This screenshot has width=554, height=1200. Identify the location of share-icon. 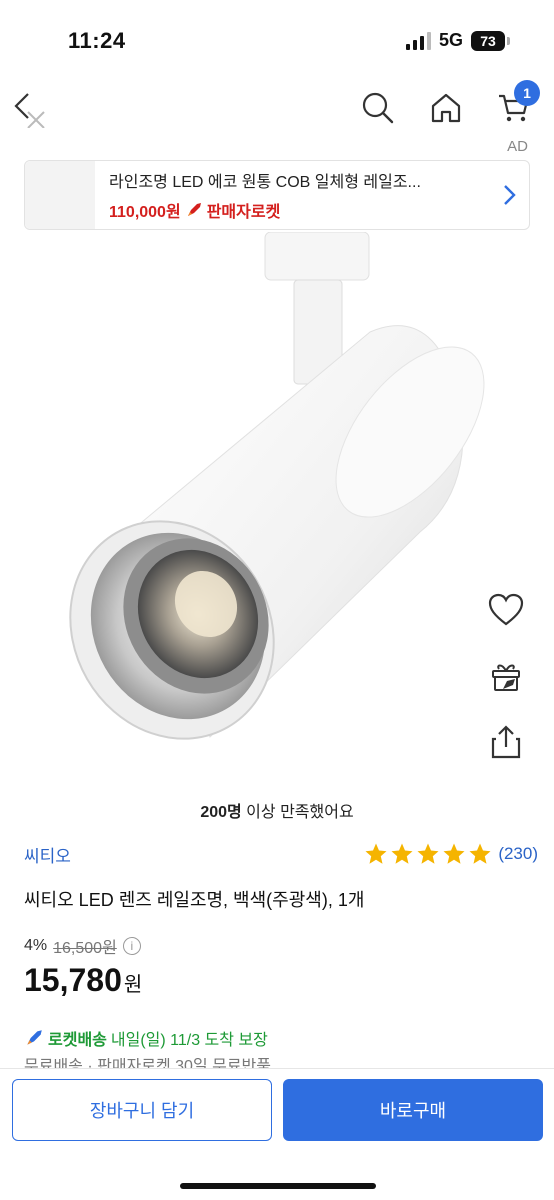
(506, 742).